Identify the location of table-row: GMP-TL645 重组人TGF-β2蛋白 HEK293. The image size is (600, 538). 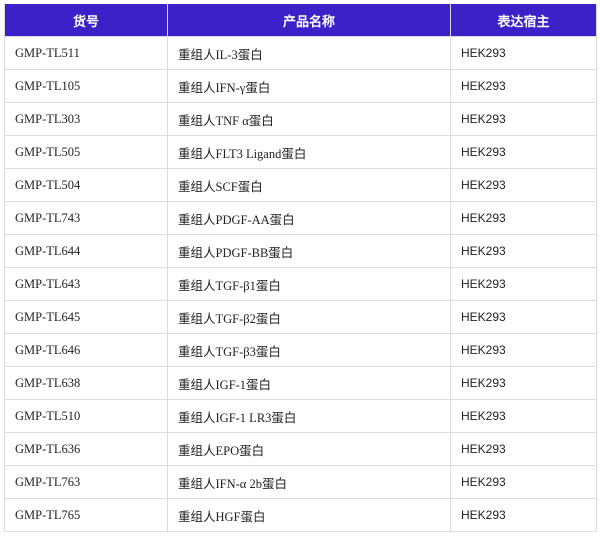
(300, 317).